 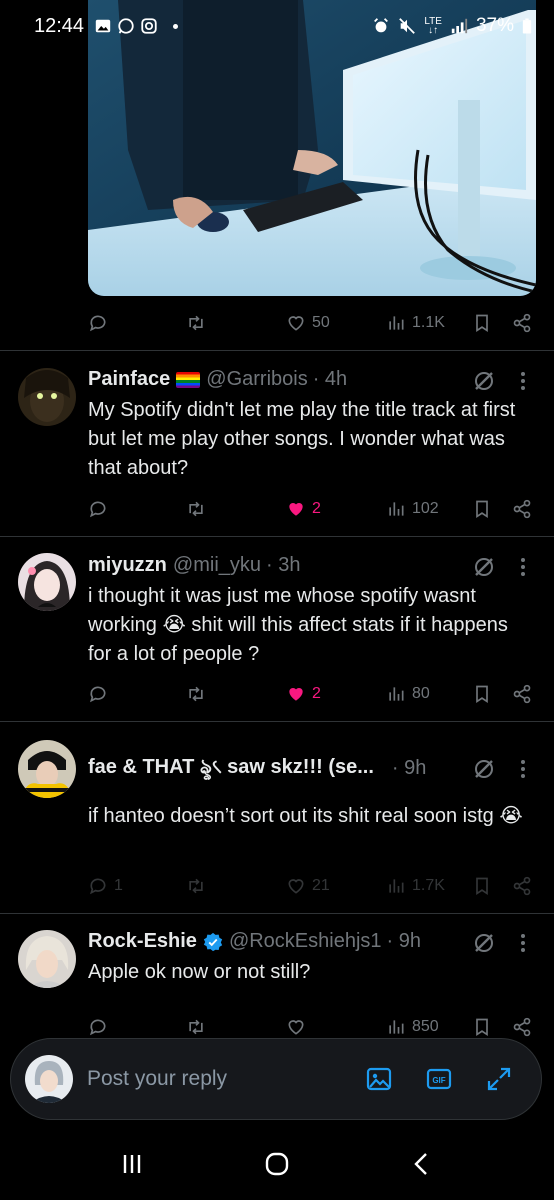 I want to click on home-icon, so click(x=277, y=1164).